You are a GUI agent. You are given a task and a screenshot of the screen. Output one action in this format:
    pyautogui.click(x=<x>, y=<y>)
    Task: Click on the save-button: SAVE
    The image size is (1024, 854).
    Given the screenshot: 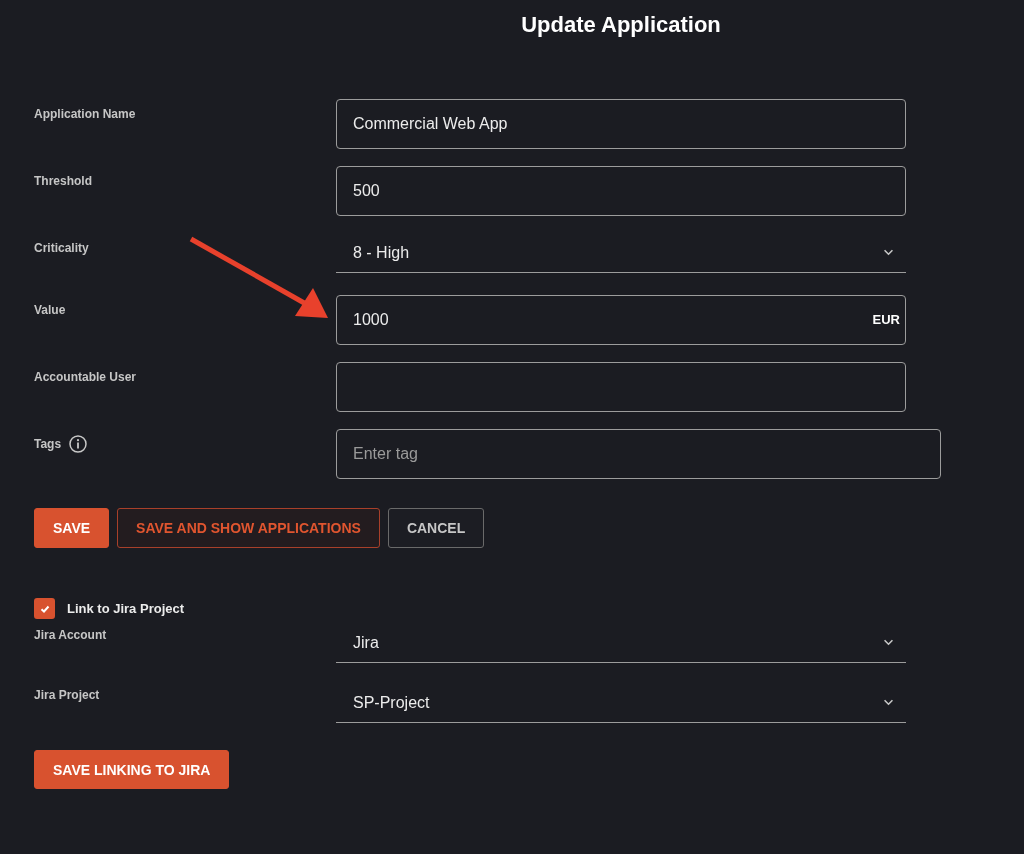 What is the action you would take?
    pyautogui.click(x=72, y=528)
    